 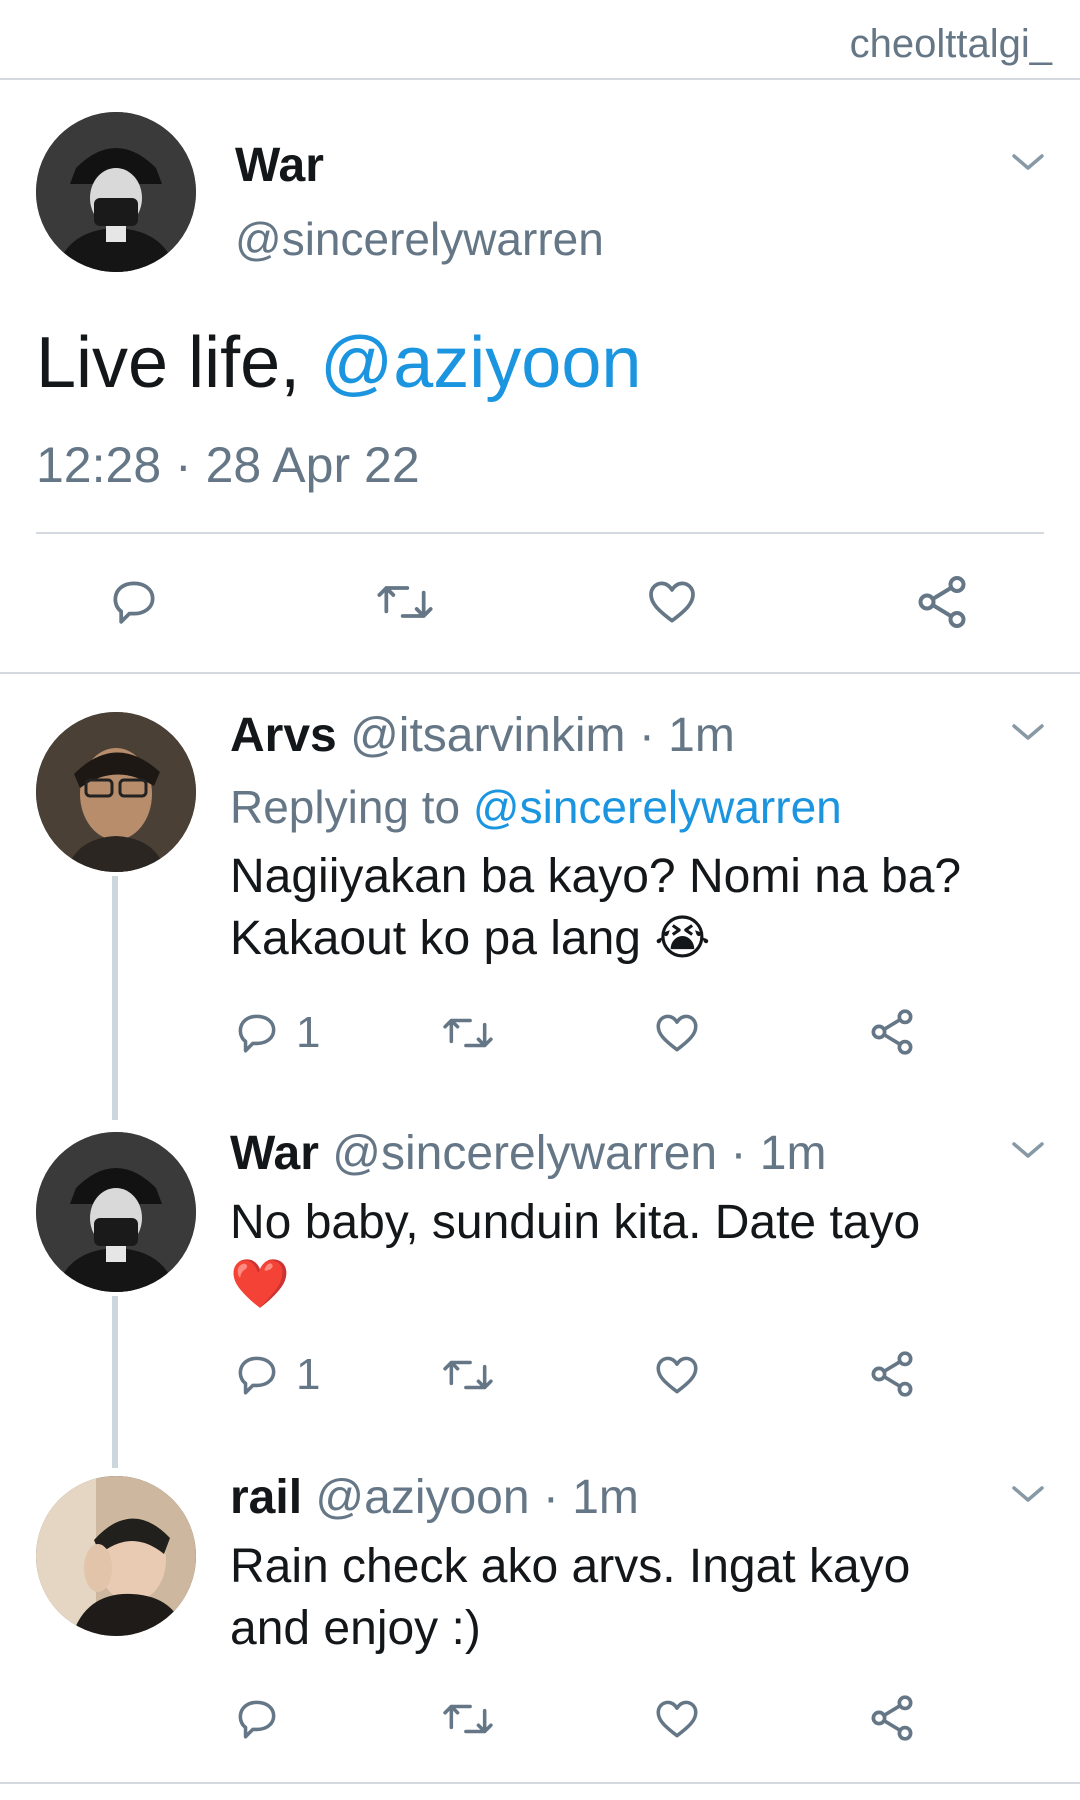 I want to click on tweet-date: 28 Apr 22, so click(x=312, y=465).